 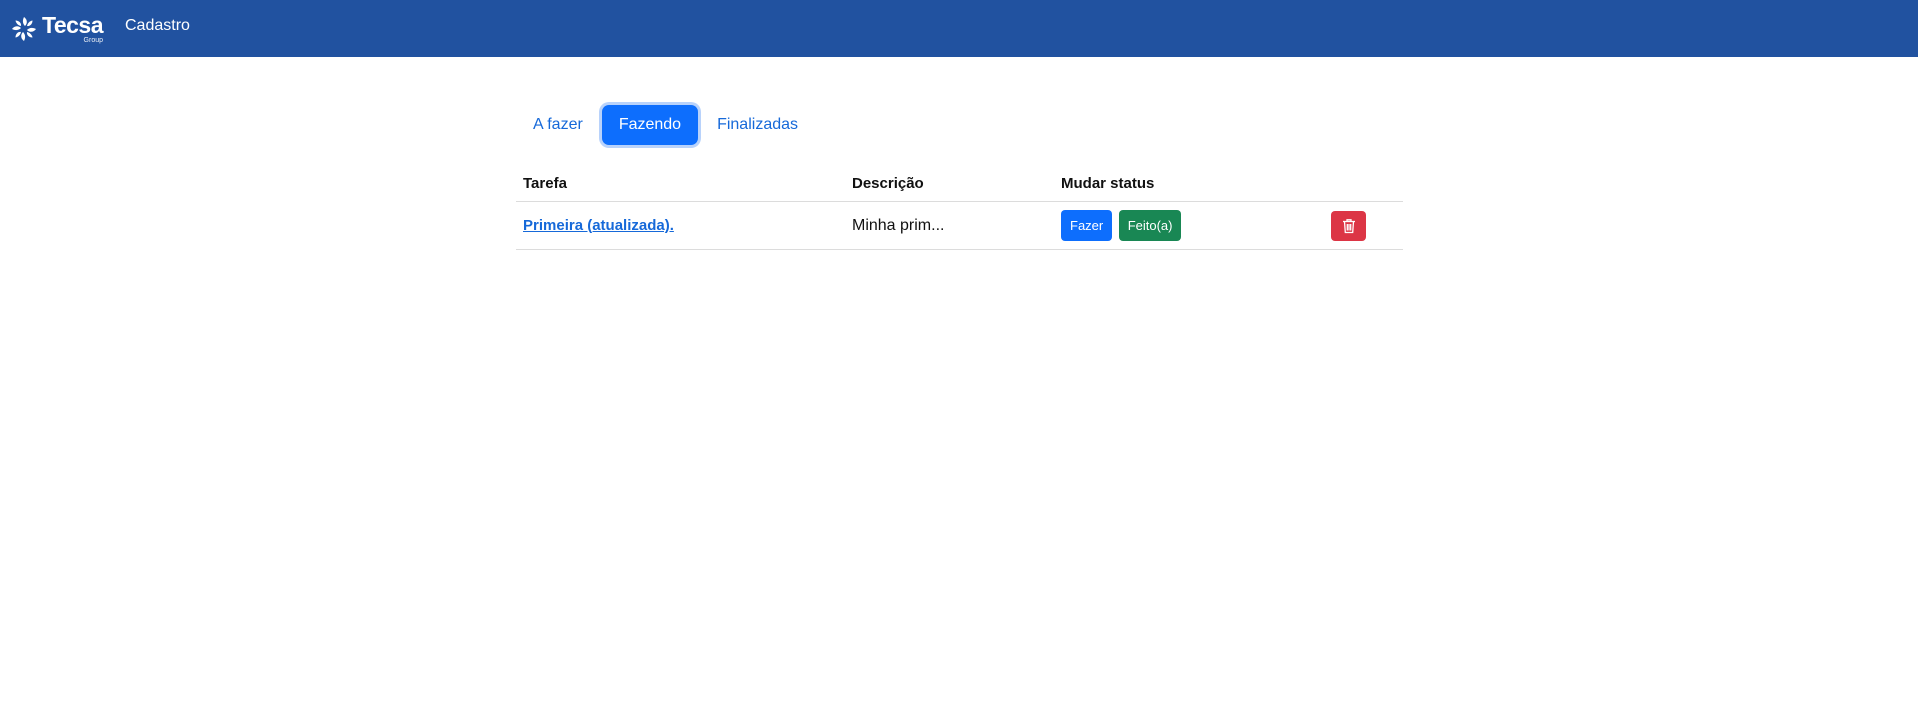 What do you see at coordinates (1184, 225) in the screenshot?
I see `status-cell: Fazer Feito(a)` at bounding box center [1184, 225].